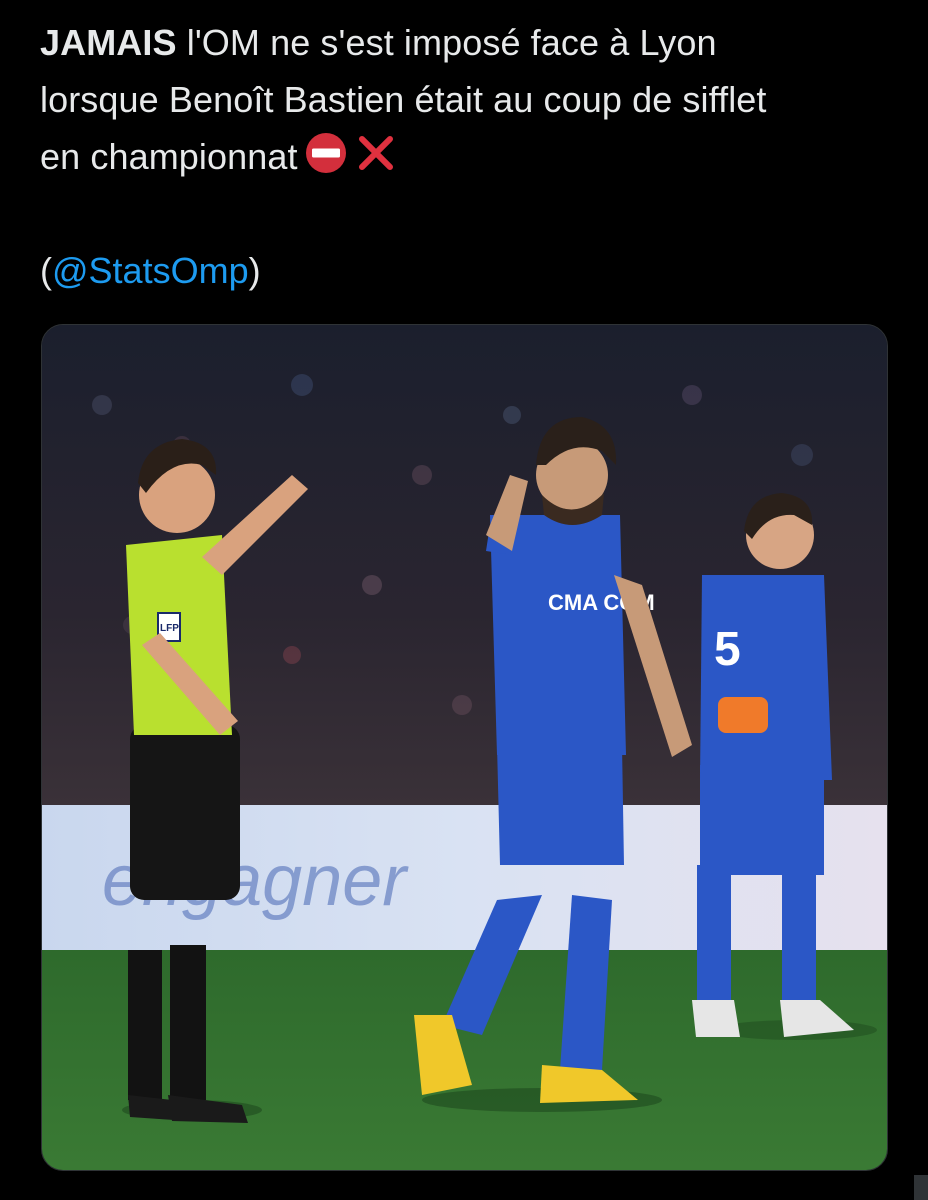 Image resolution: width=928 pixels, height=1200 pixels. I want to click on tweet-line-1: JAMAIS l'OM ne s'est imposé face à Lyon, so click(470, 42).